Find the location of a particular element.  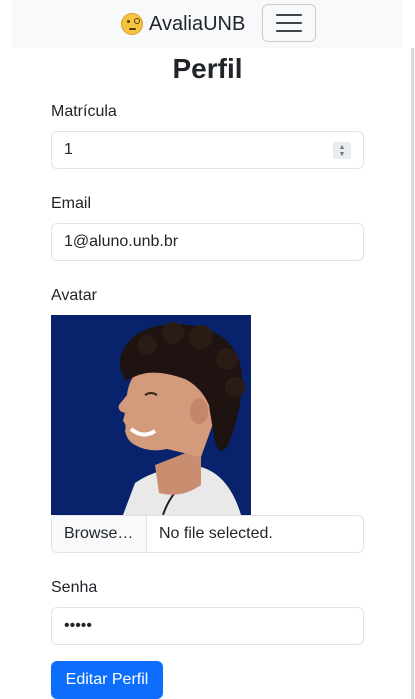

hamburger-icon is located at coordinates (289, 15).